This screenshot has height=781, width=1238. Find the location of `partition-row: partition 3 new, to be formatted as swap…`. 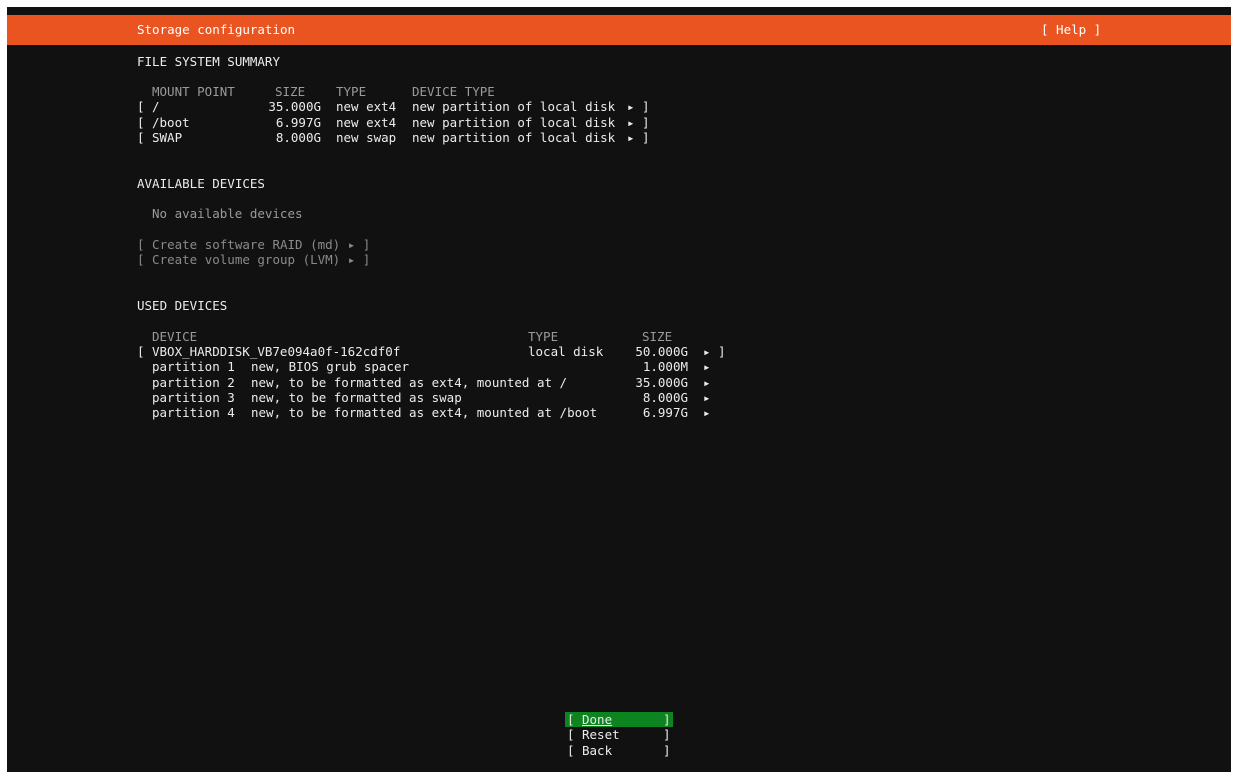

partition-row: partition 3 new, to be formatted as swap… is located at coordinates (619, 397).